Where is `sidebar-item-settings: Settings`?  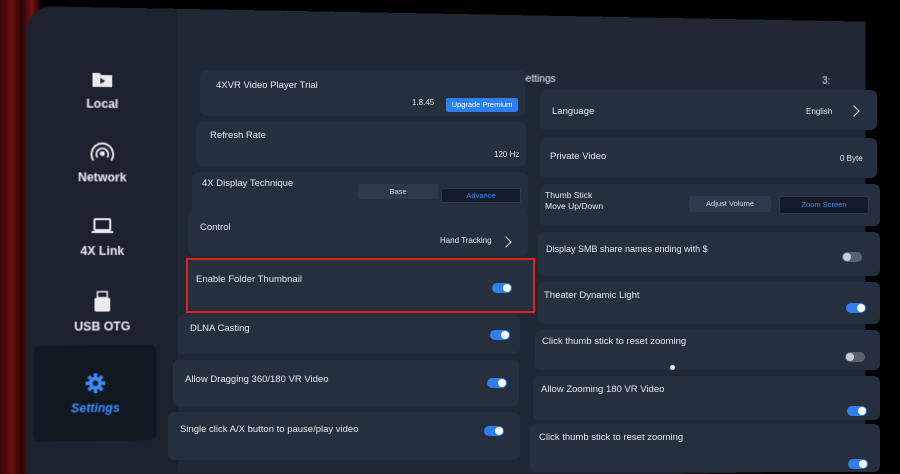
sidebar-item-settings: Settings is located at coordinates (95, 393).